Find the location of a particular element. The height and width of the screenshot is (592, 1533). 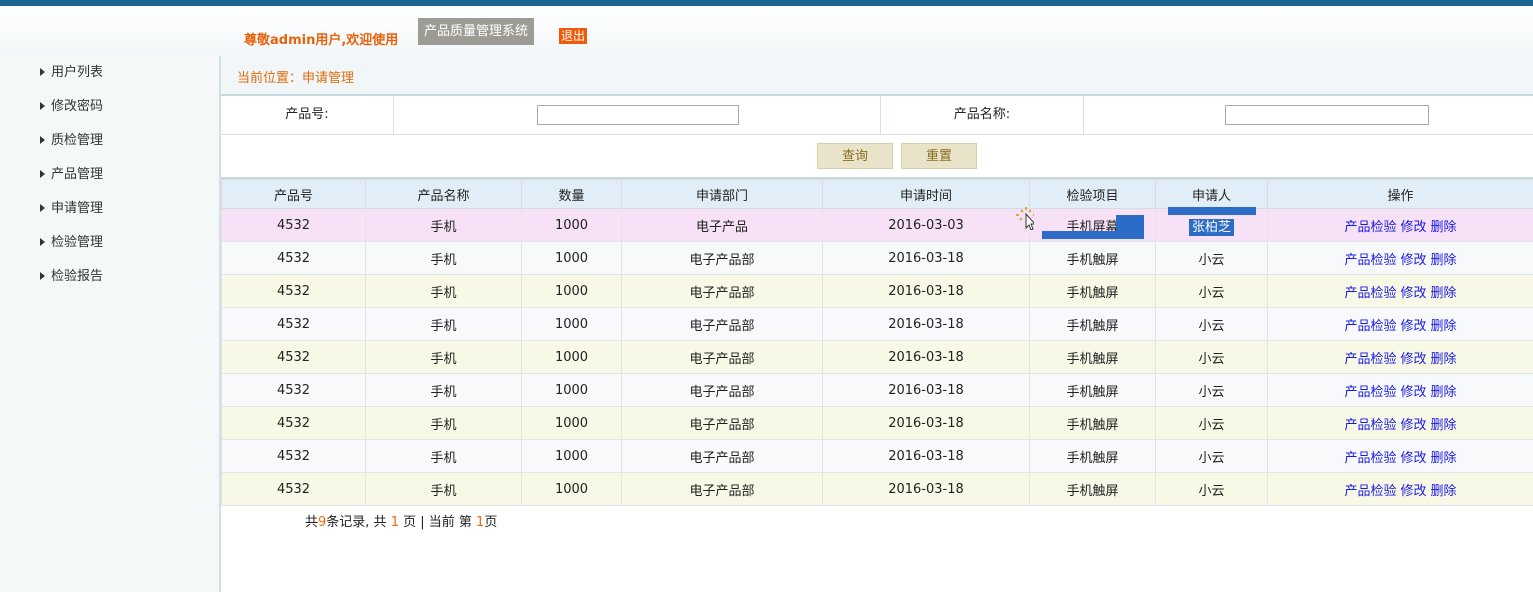

reset-button: 重置 is located at coordinates (939, 156).